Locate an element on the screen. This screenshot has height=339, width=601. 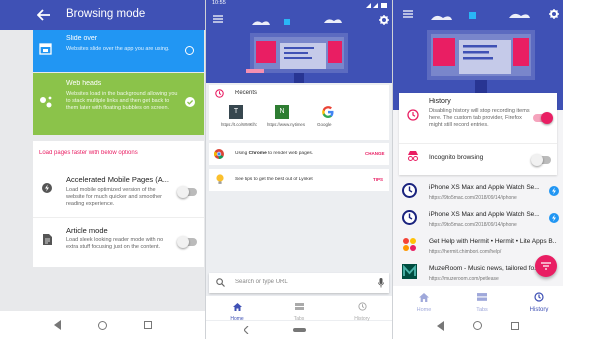
page-title: Browsing mode is located at coordinates (106, 14).